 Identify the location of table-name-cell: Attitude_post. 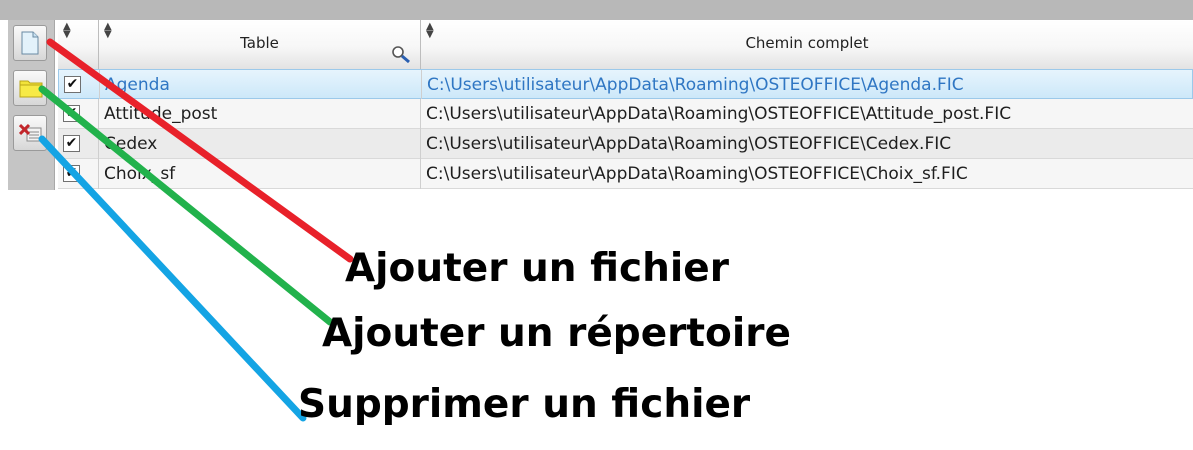
(260, 114).